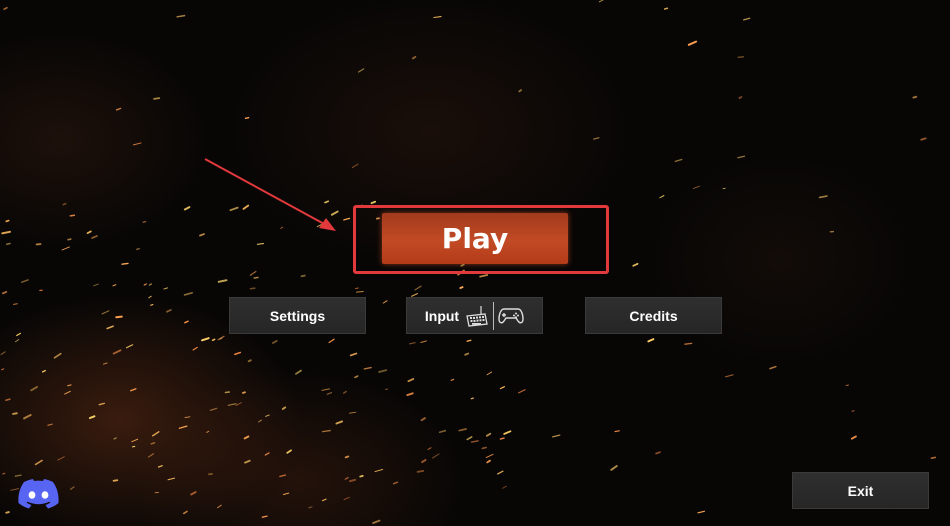 The height and width of the screenshot is (526, 950). I want to click on discord-icon, so click(38, 495).